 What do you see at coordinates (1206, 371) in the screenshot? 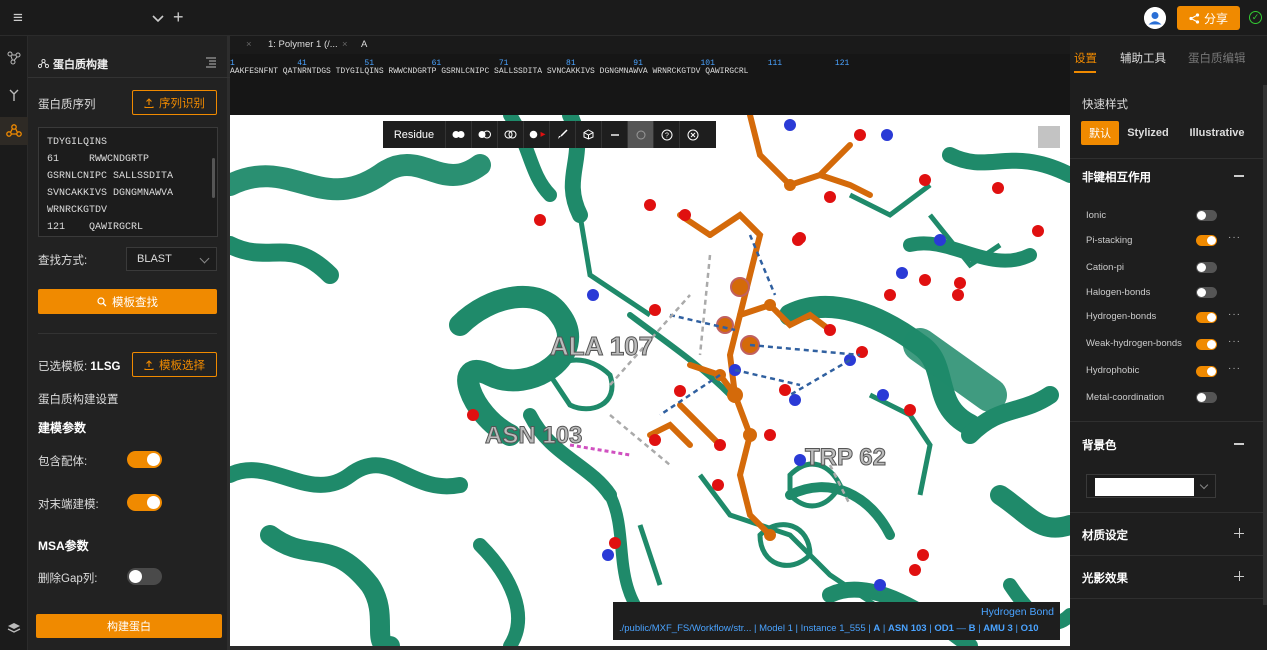
I see `hydrophobic-toggle` at bounding box center [1206, 371].